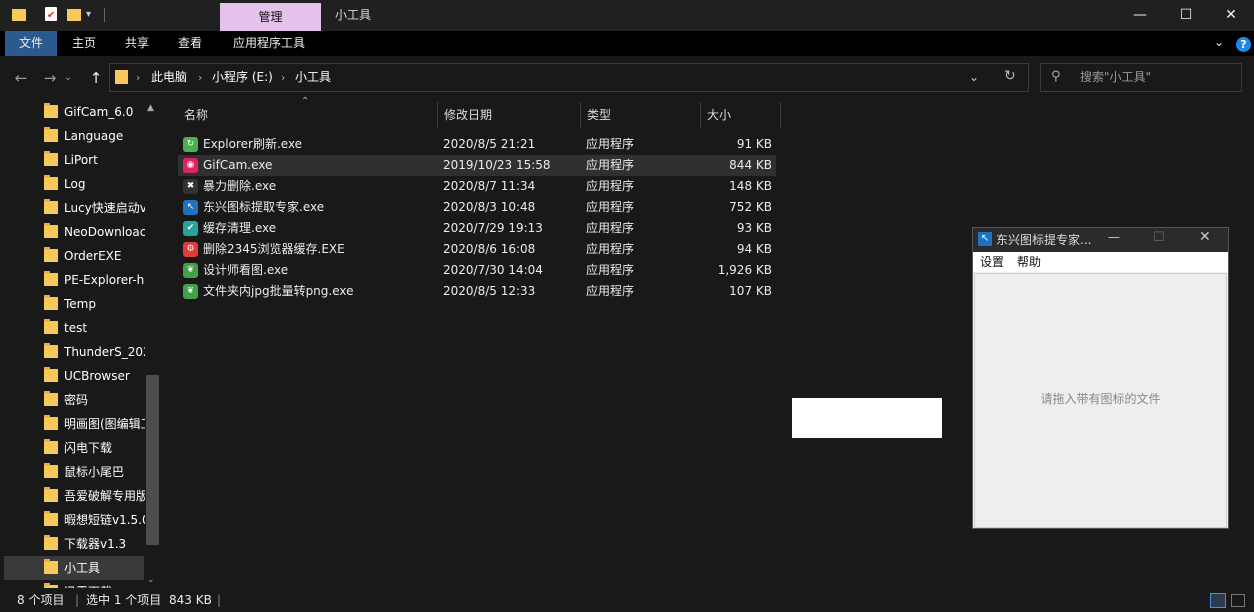 Image resolution: width=1254 pixels, height=612 pixels. What do you see at coordinates (74, 328) in the screenshot?
I see `sidebar-item: test` at bounding box center [74, 328].